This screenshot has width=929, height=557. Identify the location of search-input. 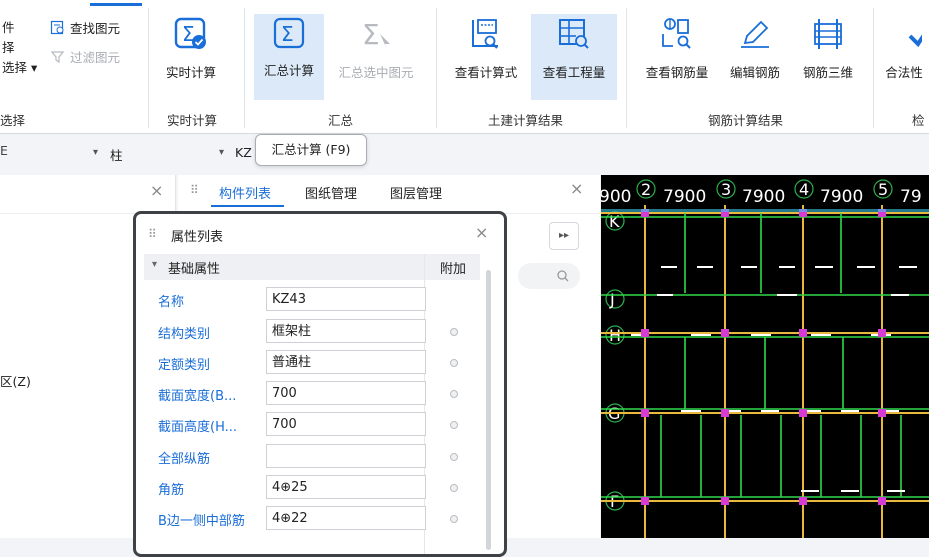
(549, 276).